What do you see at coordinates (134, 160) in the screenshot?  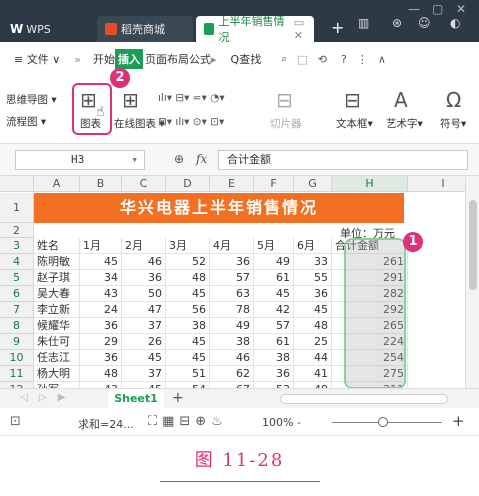 I see `chevron-down-icon: ▾` at bounding box center [134, 160].